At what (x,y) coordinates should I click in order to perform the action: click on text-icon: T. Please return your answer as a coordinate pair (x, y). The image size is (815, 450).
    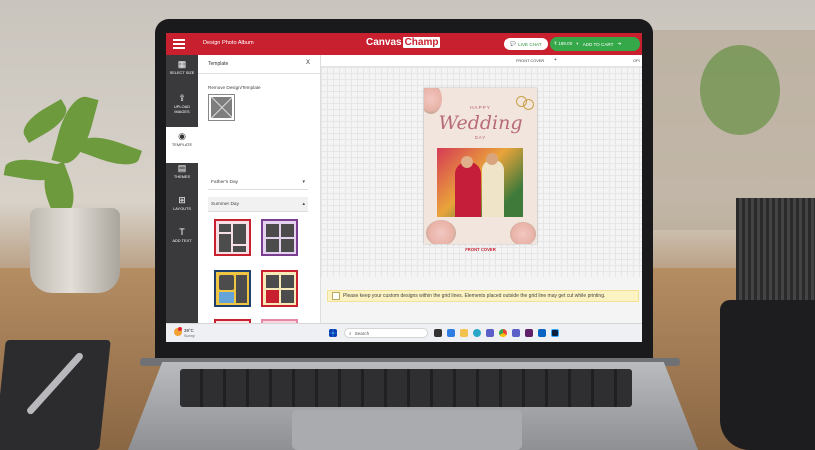
    Looking at the image, I should click on (182, 232).